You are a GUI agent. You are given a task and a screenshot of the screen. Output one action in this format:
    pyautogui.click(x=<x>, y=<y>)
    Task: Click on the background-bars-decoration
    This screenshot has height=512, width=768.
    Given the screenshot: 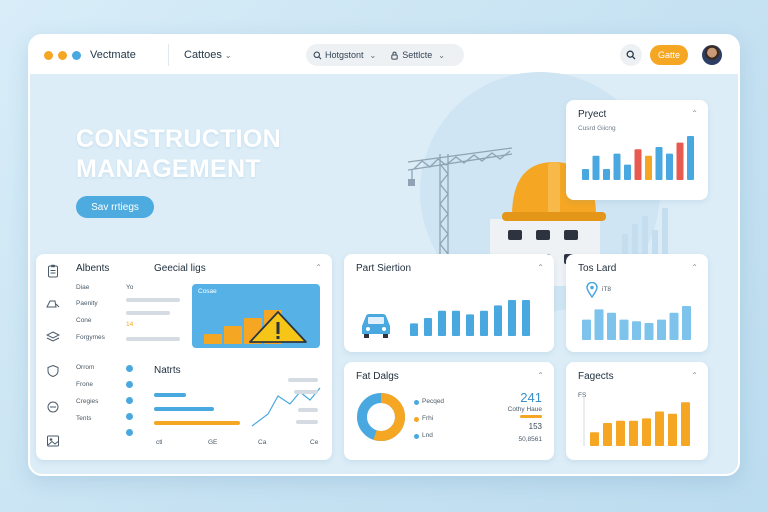 What is the action you would take?
    pyautogui.click(x=645, y=231)
    